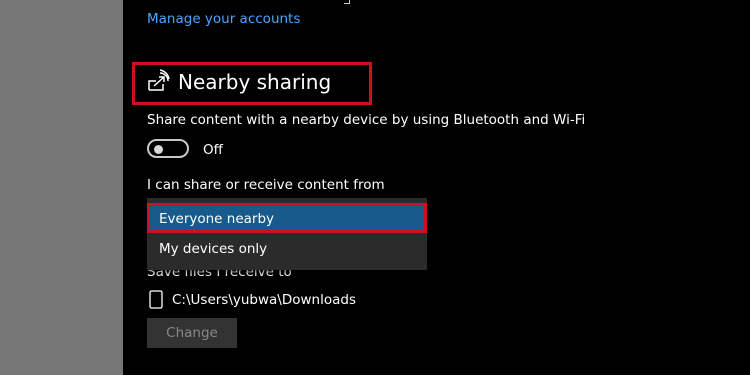  I want to click on device-icon, so click(156, 299).